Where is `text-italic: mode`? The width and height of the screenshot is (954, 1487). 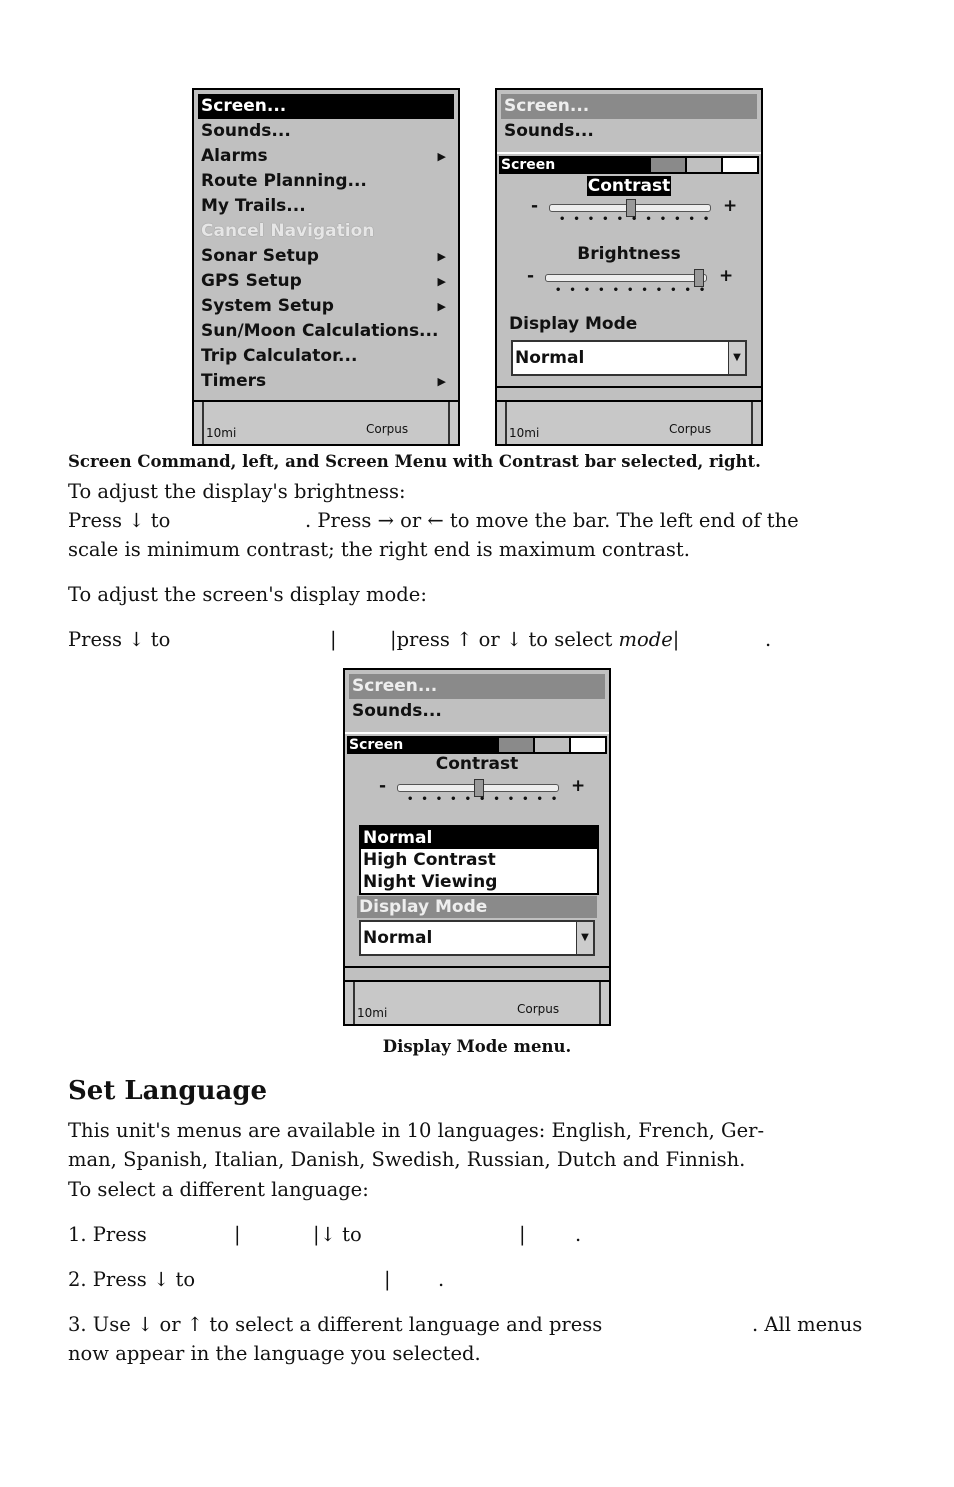 text-italic: mode is located at coordinates (645, 639).